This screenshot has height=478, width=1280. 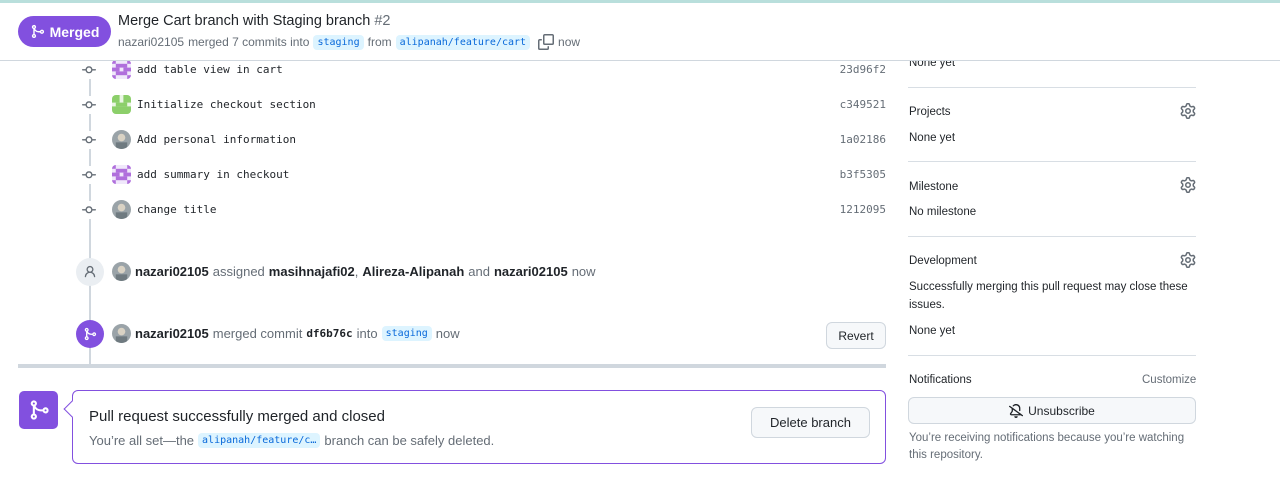 What do you see at coordinates (583, 271) in the screenshot?
I see `assign-time: now` at bounding box center [583, 271].